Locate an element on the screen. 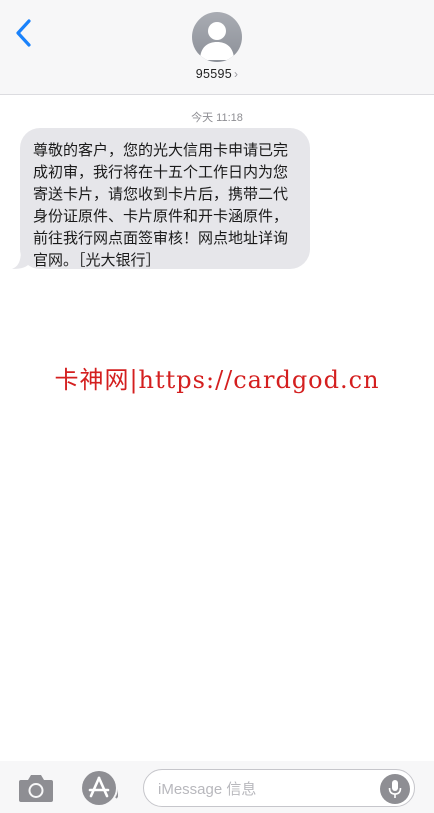  app-store-icon is located at coordinates (101, 788).